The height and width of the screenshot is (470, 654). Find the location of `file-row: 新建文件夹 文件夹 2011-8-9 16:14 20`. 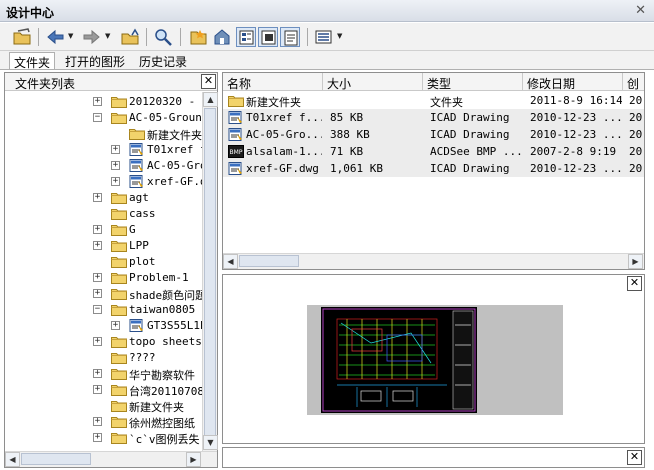

file-row: 新建文件夹 文件夹 2011-8-9 16:14 20 is located at coordinates (433, 100).